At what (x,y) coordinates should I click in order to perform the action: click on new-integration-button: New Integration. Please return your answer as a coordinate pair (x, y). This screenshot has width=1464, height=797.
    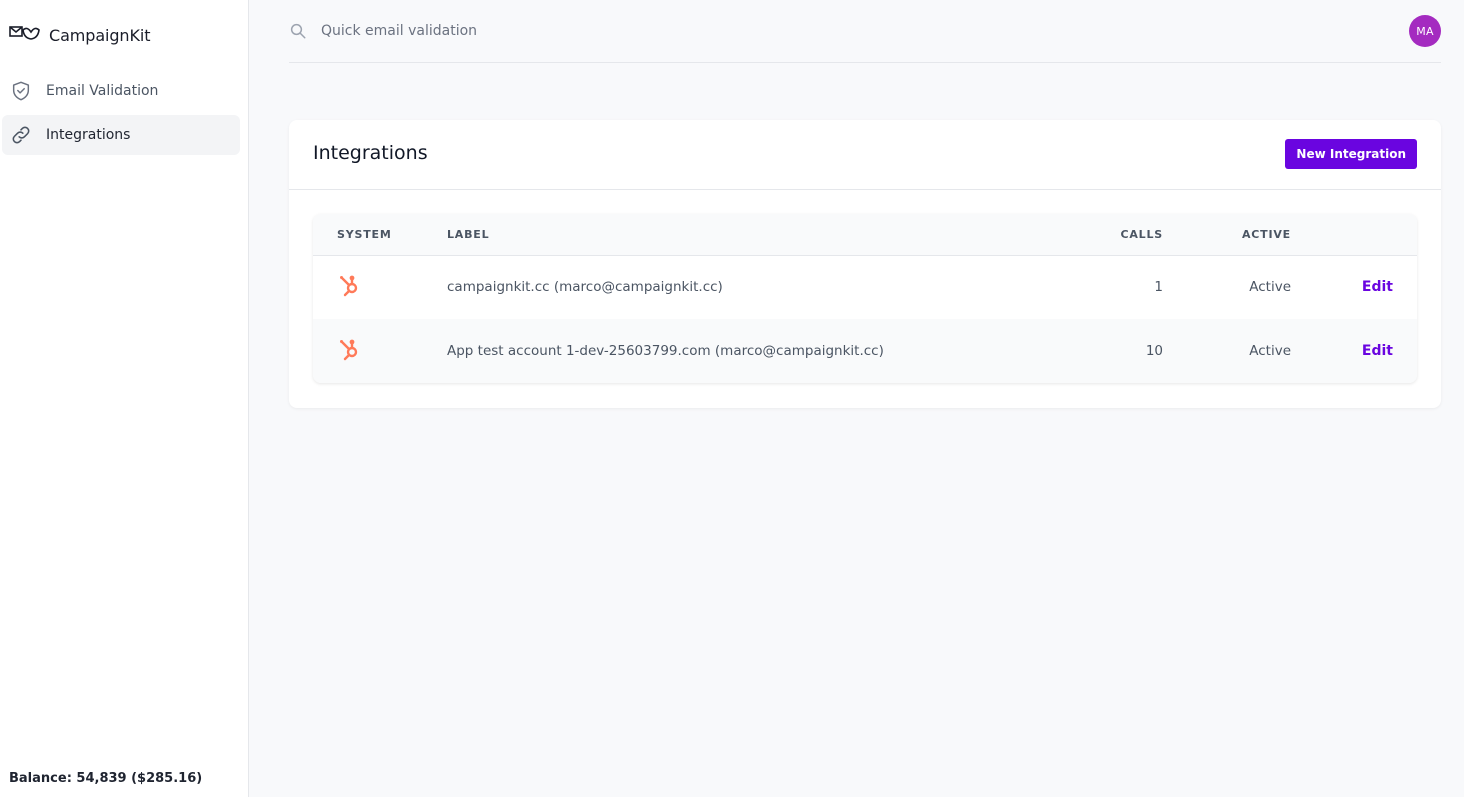
    Looking at the image, I should click on (1351, 154).